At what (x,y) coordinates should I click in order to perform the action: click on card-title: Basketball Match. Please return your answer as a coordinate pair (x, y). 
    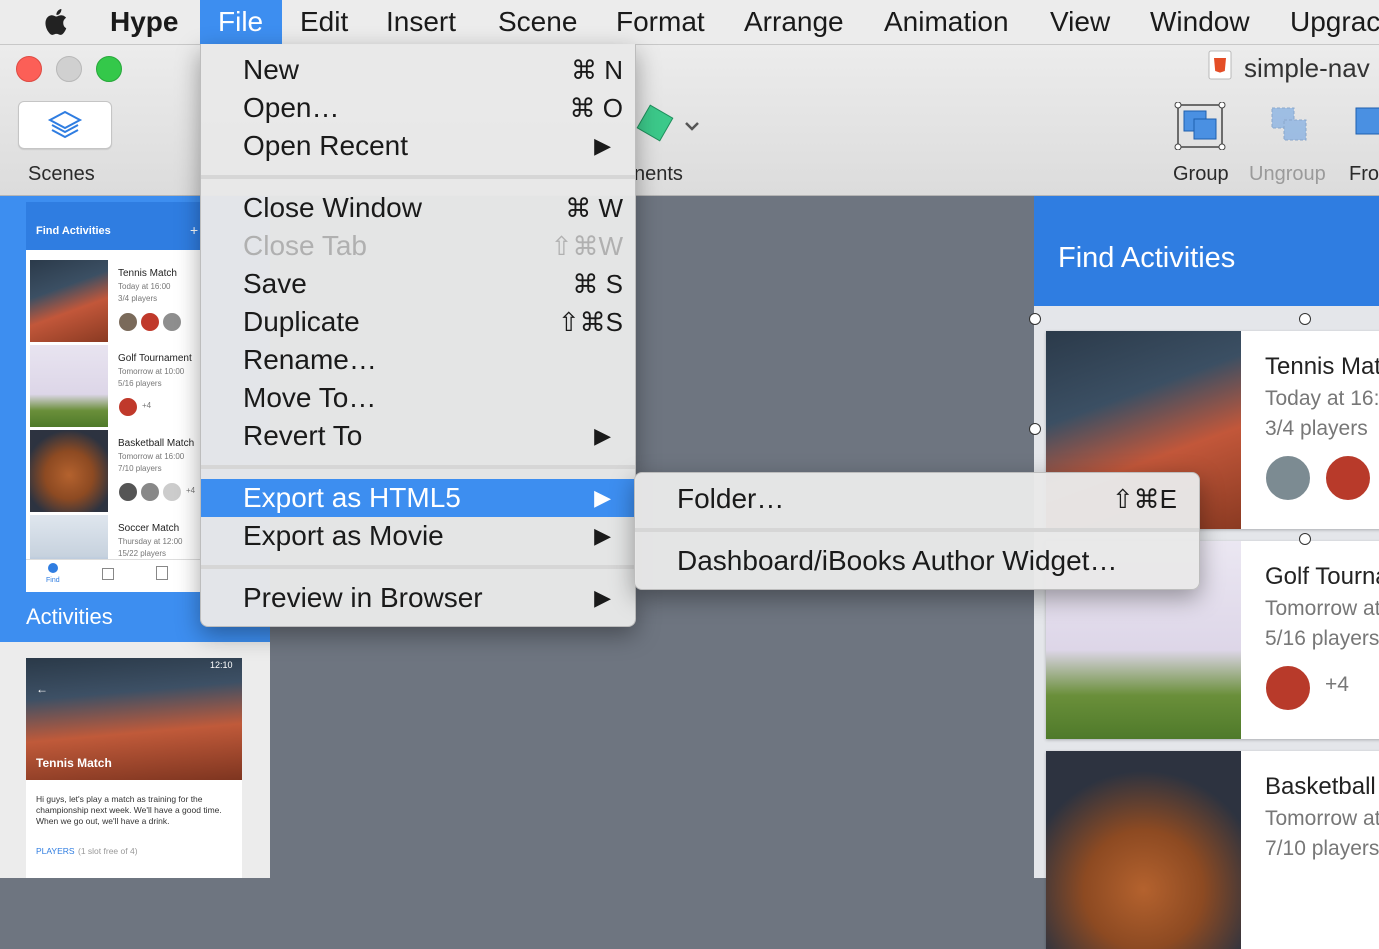
    Looking at the image, I should click on (156, 443).